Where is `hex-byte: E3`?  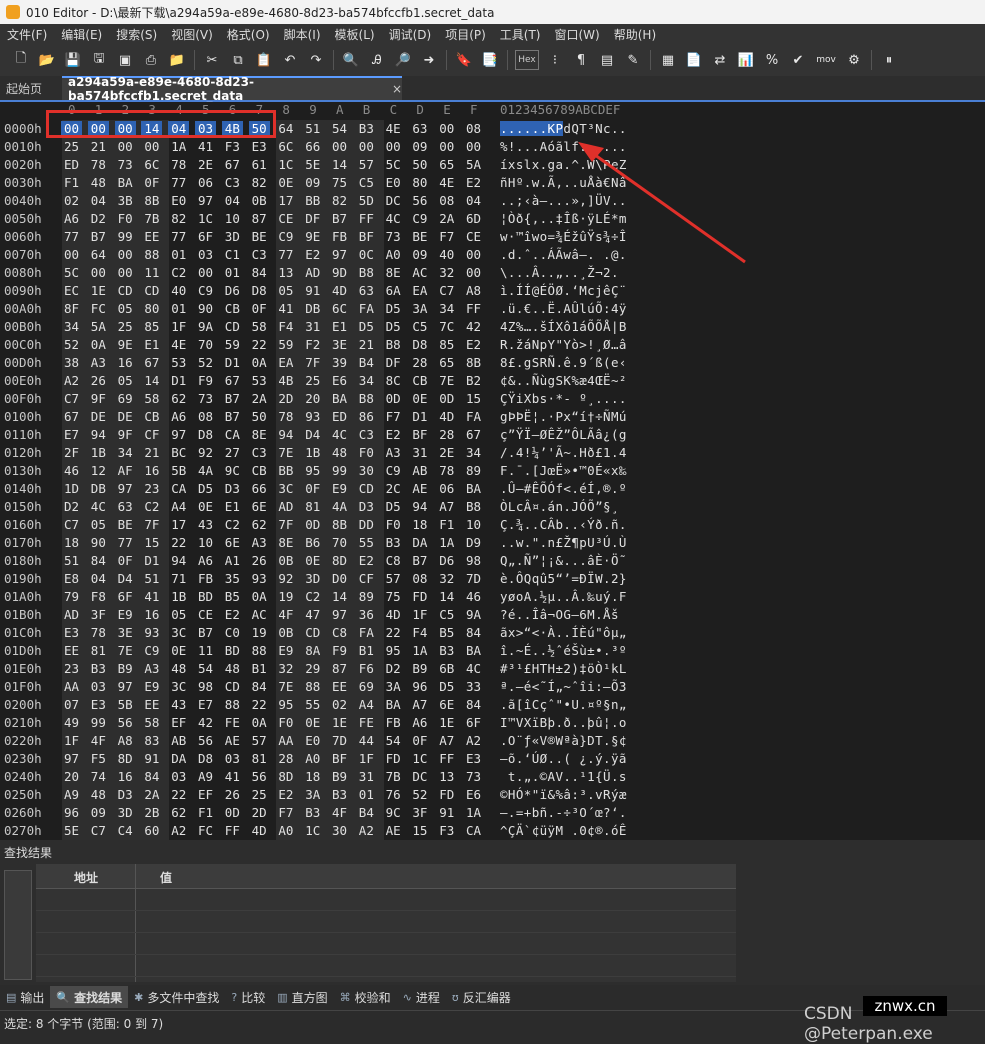
hex-byte: E3 is located at coordinates (473, 758).